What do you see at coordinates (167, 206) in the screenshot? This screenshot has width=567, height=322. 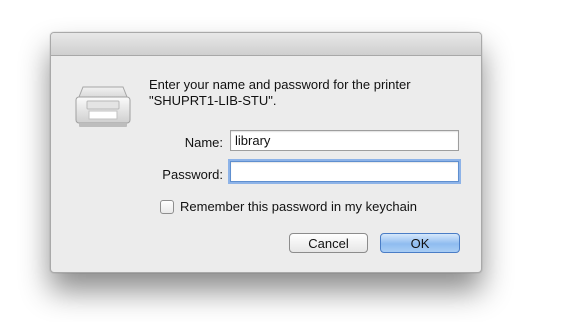 I see `remember-password-checkbox` at bounding box center [167, 206].